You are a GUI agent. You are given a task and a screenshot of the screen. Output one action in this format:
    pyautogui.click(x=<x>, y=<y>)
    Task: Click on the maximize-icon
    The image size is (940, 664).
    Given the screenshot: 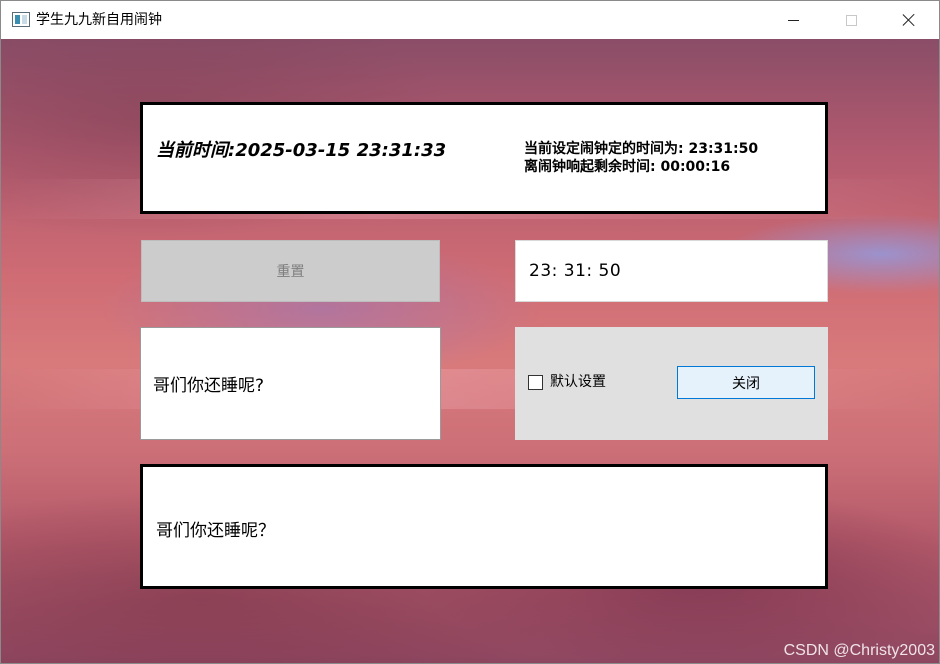 What is the action you would take?
    pyautogui.click(x=851, y=20)
    